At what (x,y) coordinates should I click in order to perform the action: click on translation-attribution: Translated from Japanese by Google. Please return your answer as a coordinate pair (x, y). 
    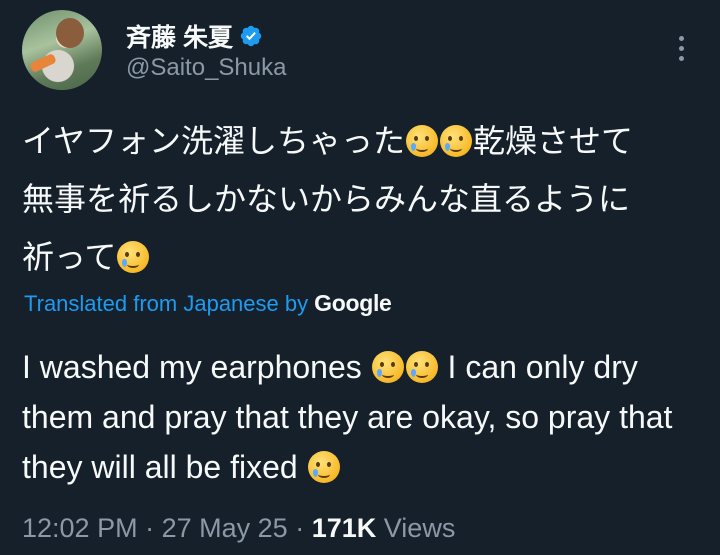
    Looking at the image, I should click on (208, 303).